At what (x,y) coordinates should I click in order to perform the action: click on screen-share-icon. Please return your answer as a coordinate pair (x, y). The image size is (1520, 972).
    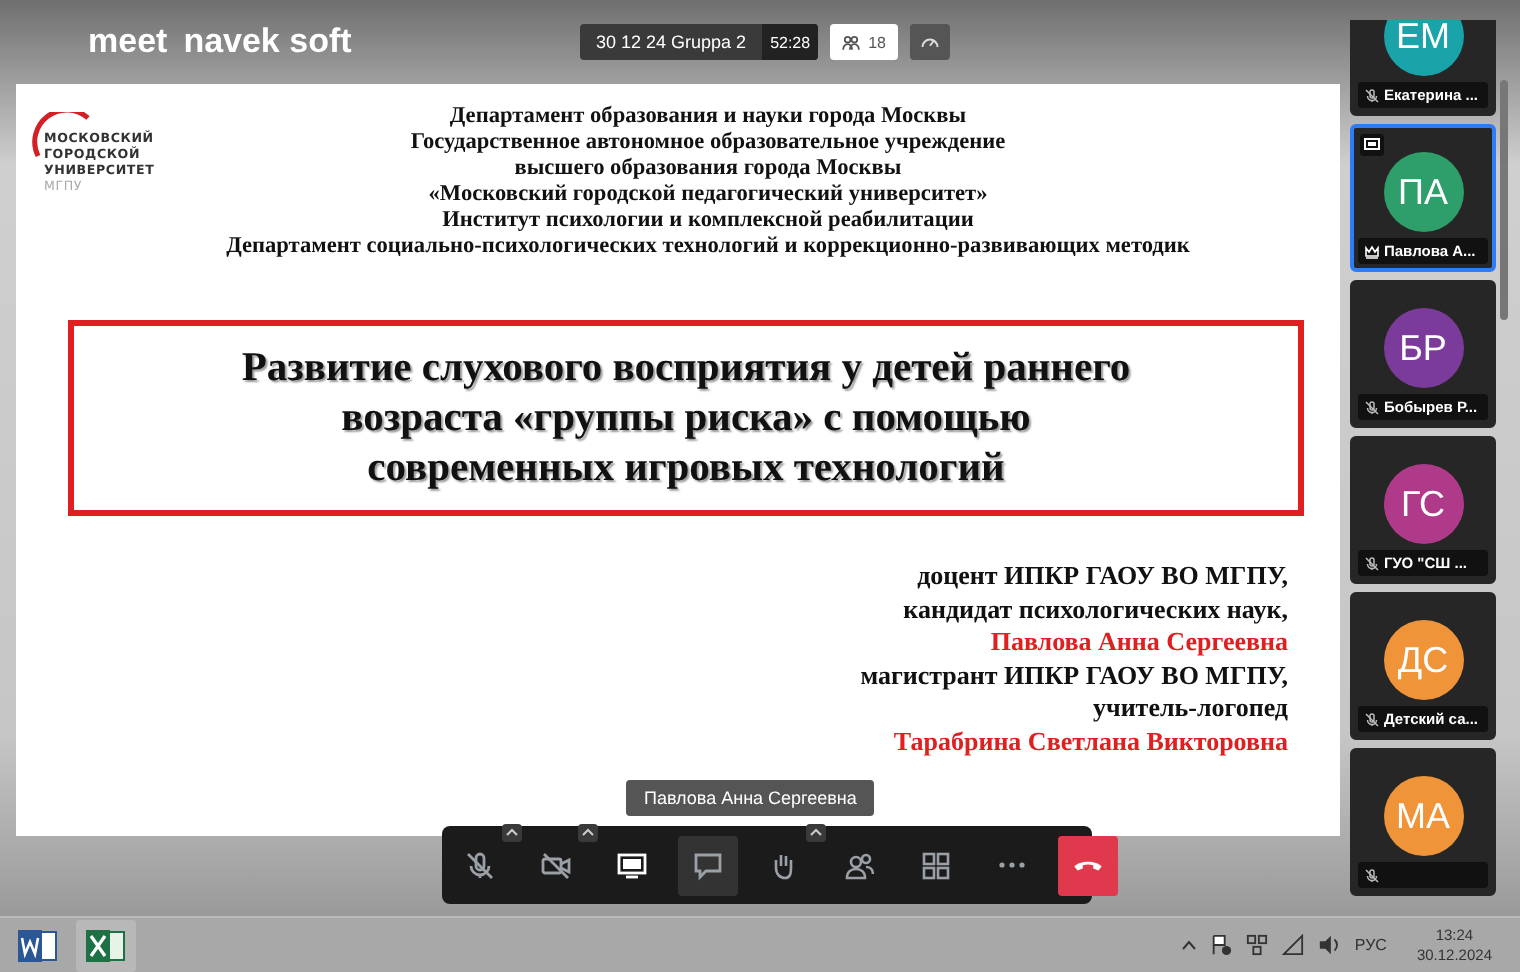
    Looking at the image, I should click on (632, 865).